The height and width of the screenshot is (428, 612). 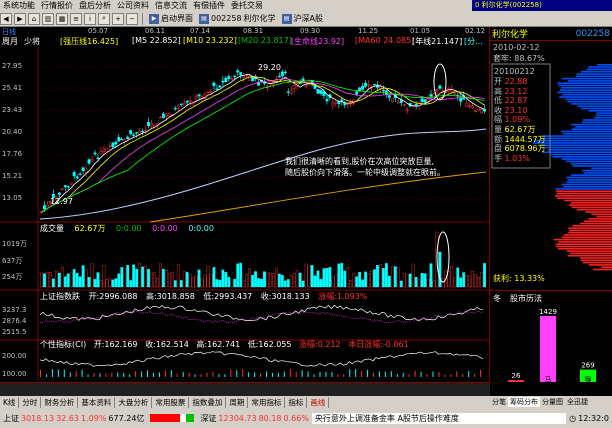 What do you see at coordinates (115, 344) in the screenshot?
I see `ci-open: 开:162.169` at bounding box center [115, 344].